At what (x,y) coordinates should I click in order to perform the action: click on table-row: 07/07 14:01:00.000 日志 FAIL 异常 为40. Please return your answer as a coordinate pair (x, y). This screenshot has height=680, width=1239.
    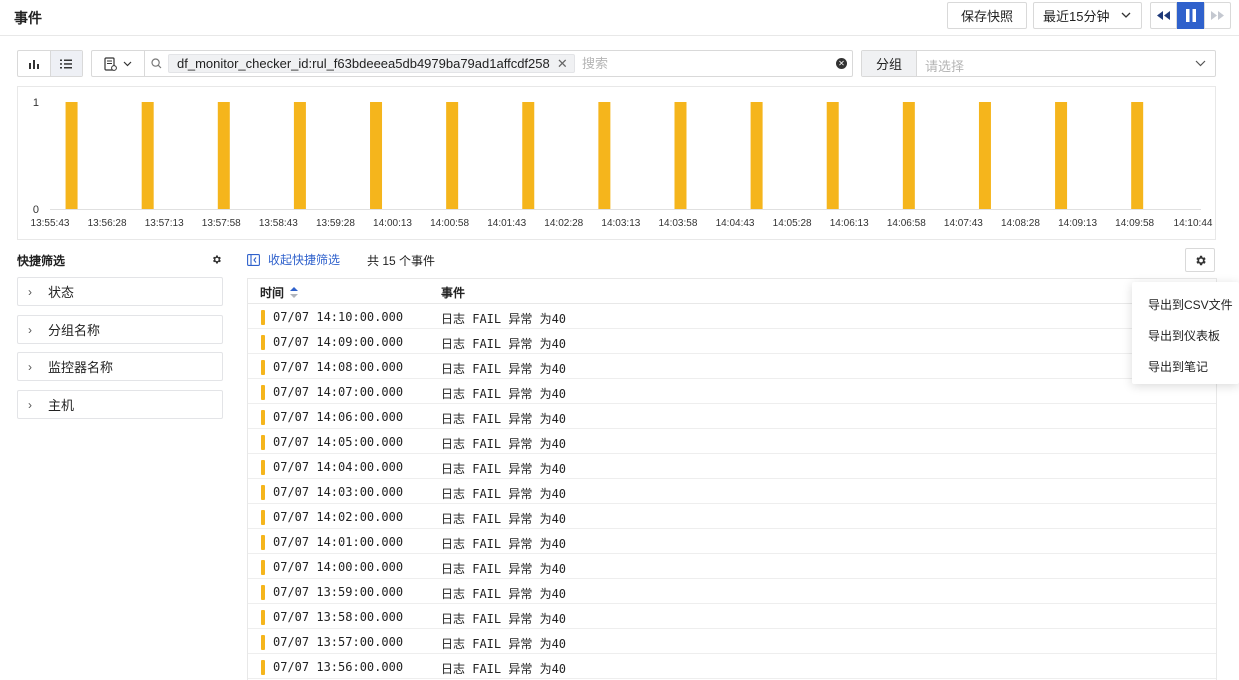
    Looking at the image, I should click on (732, 541).